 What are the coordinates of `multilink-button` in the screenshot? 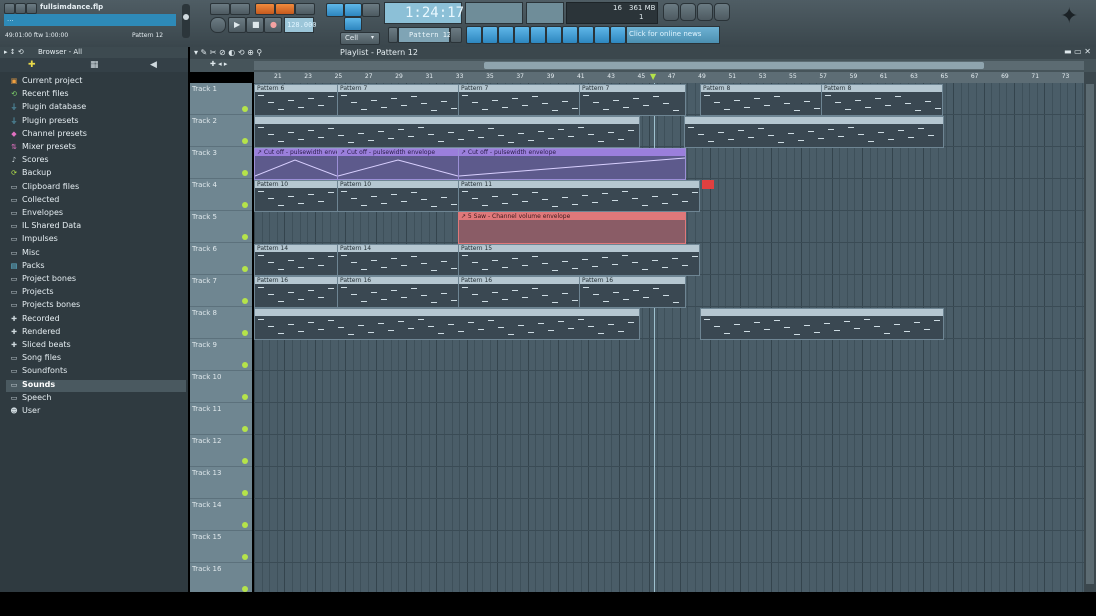 It's located at (353, 24).